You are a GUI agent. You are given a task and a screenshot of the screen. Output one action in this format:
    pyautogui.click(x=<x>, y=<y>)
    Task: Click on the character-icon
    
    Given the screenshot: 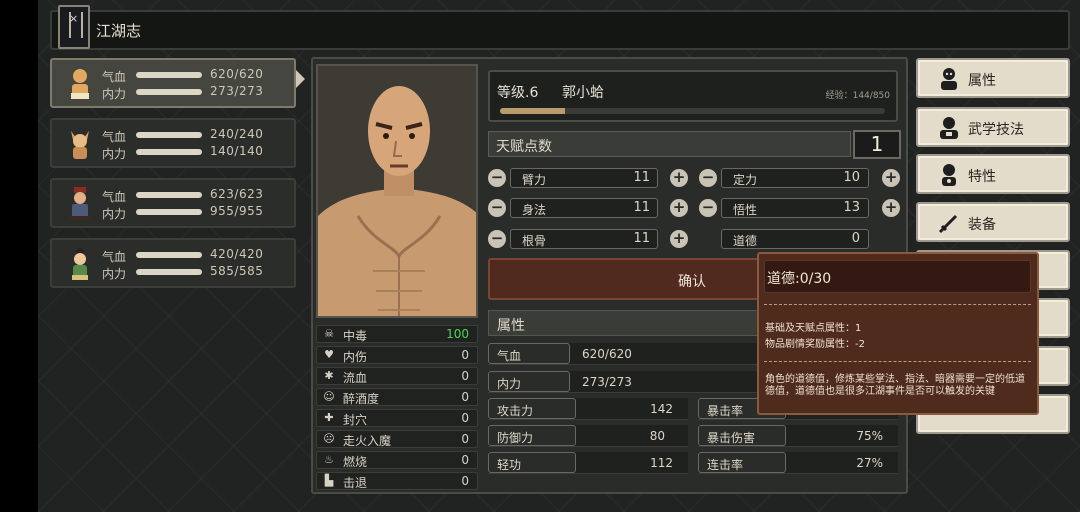 What is the action you would take?
    pyautogui.click(x=949, y=79)
    